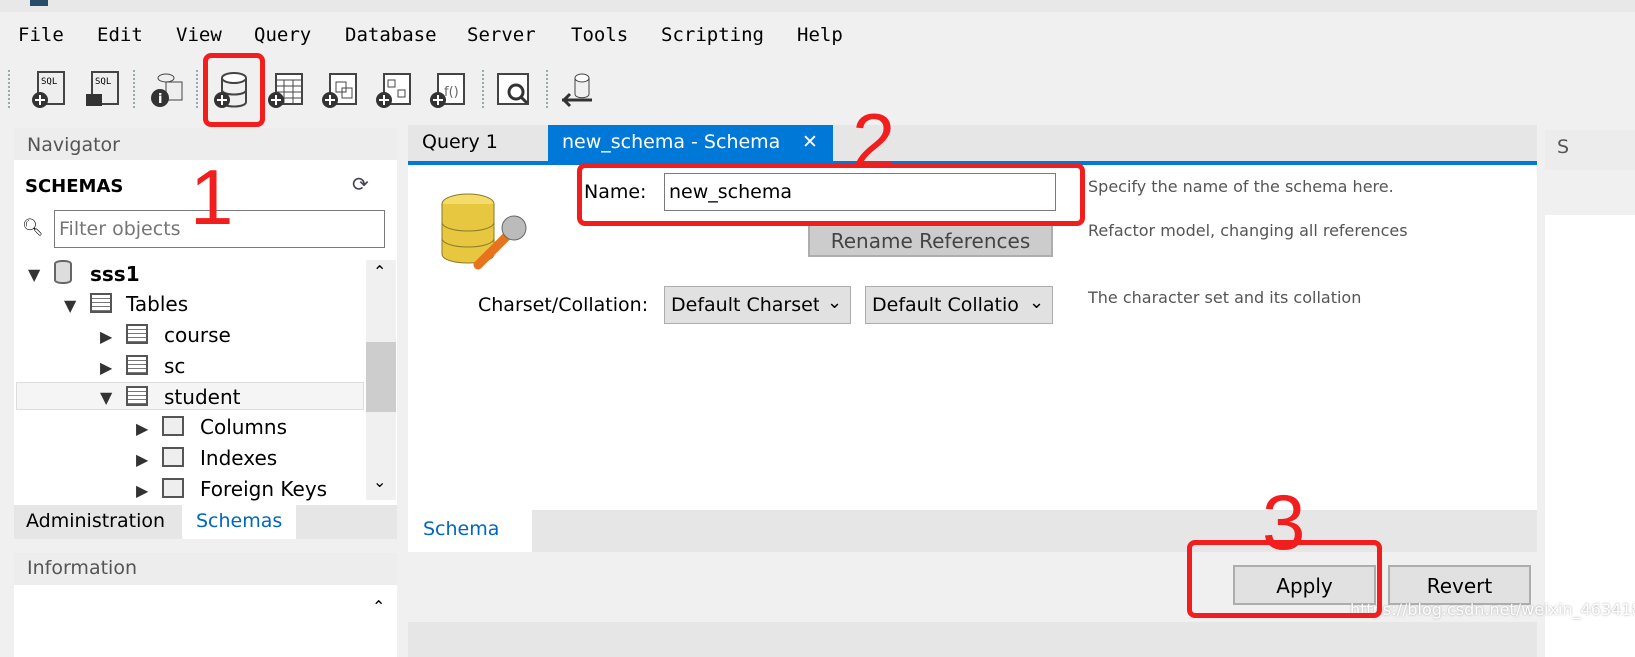 The image size is (1635, 657). Describe the element at coordinates (212, 197) in the screenshot. I see `annotation-number-1: 1` at that location.